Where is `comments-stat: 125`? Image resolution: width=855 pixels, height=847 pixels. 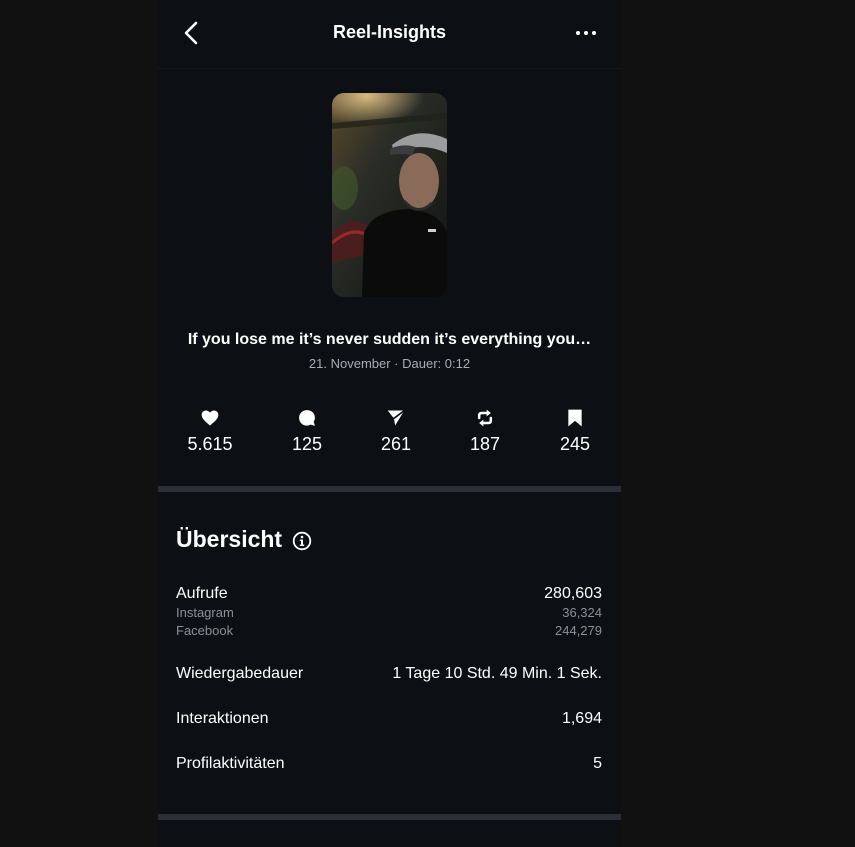
comments-stat: 125 is located at coordinates (307, 431).